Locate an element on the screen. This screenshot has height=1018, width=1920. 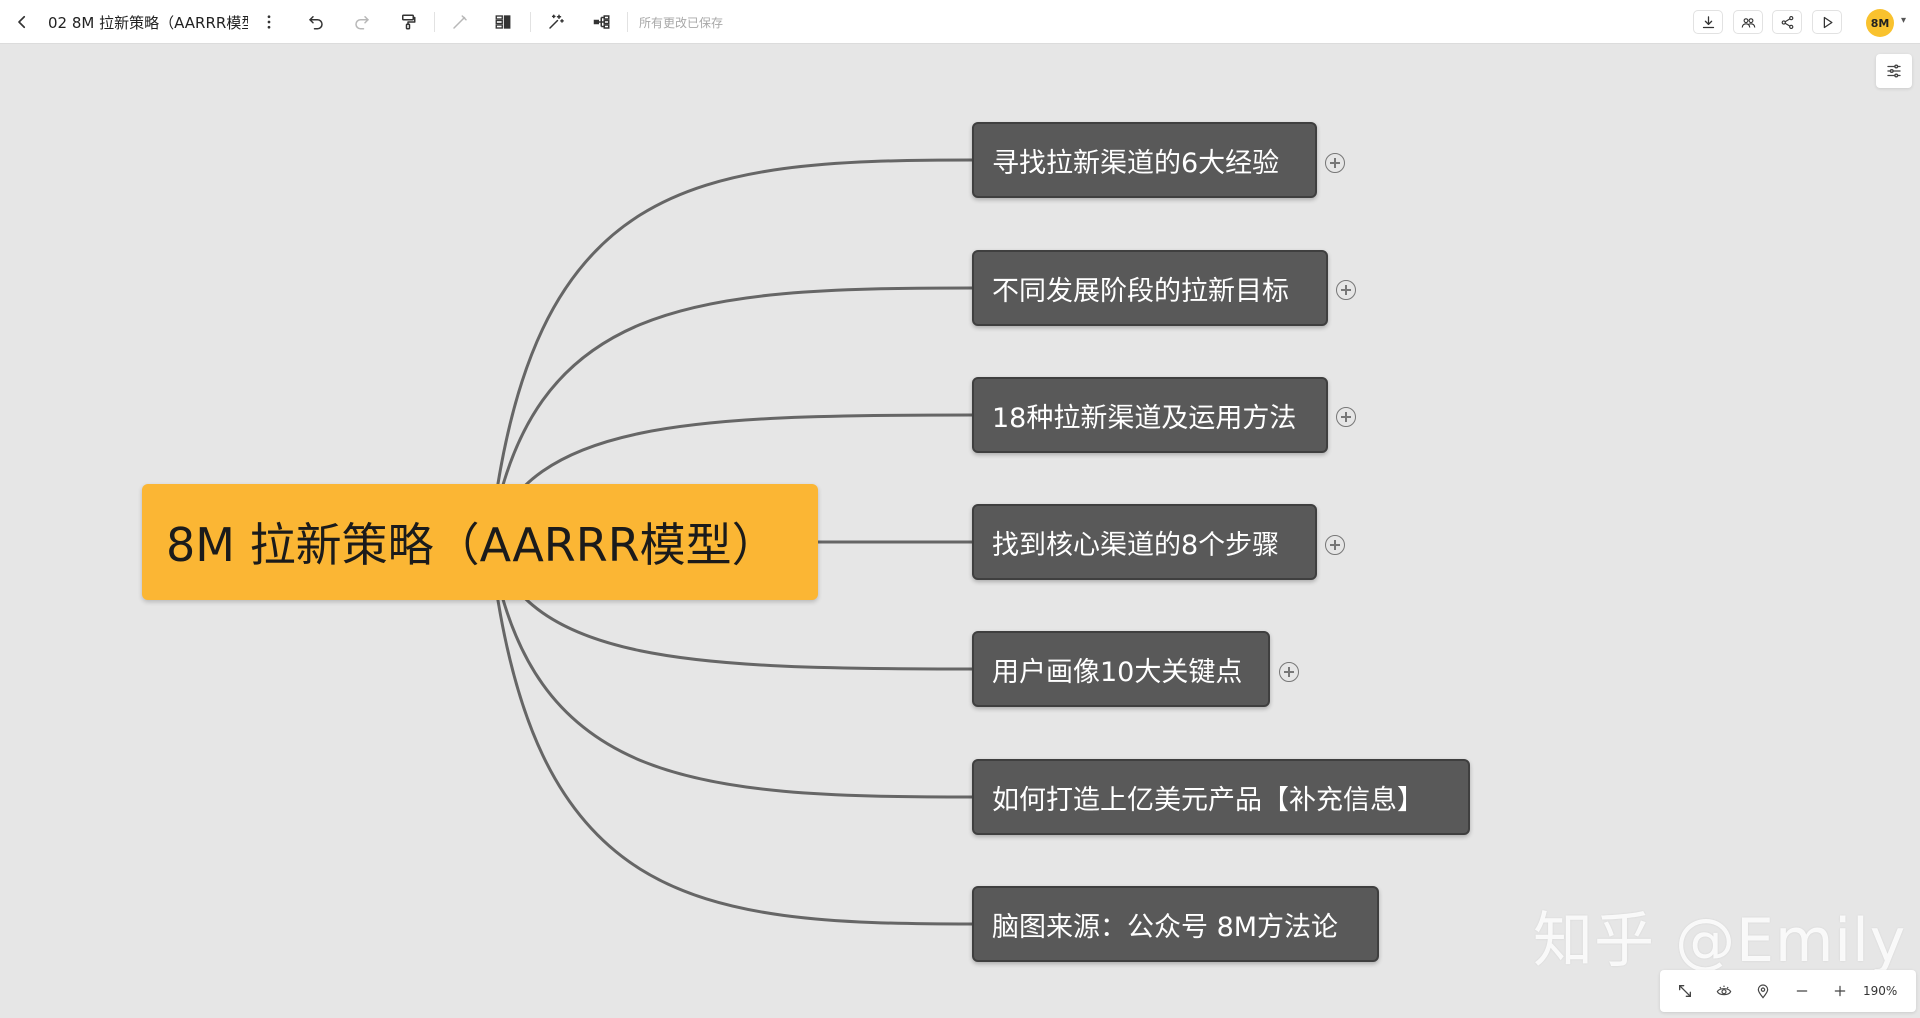
plus-icon is located at coordinates (1840, 991).